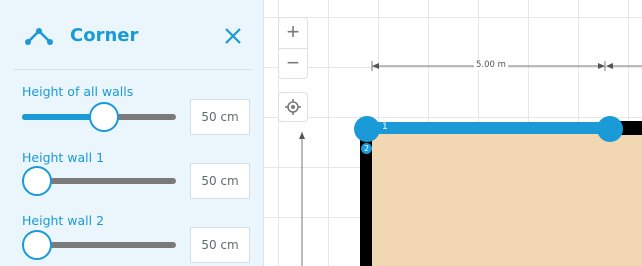 The width and height of the screenshot is (642, 266). Describe the element at coordinates (610, 129) in the screenshot. I see `corner-node-right` at that location.